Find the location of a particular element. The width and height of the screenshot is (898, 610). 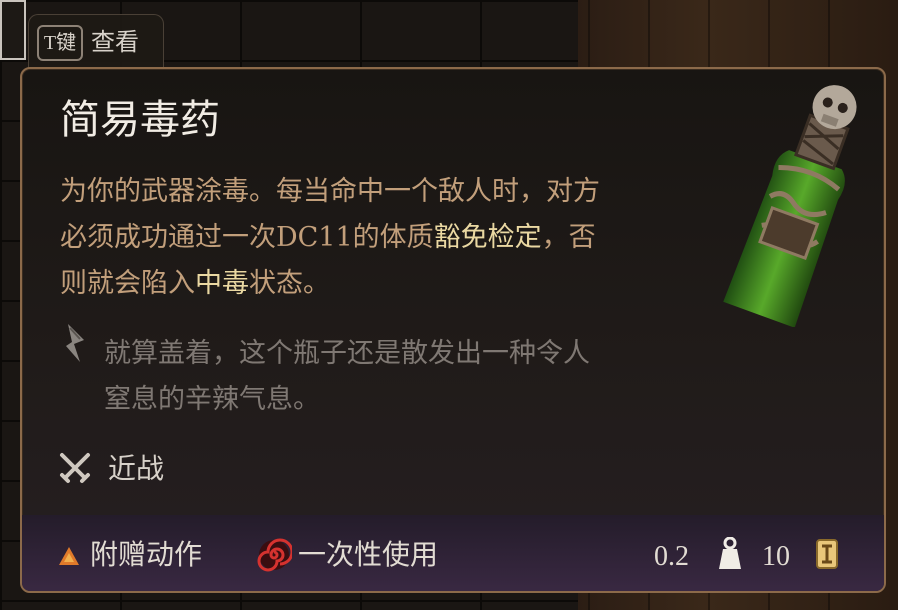

poison-bottle-image is located at coordinates (790, 206).